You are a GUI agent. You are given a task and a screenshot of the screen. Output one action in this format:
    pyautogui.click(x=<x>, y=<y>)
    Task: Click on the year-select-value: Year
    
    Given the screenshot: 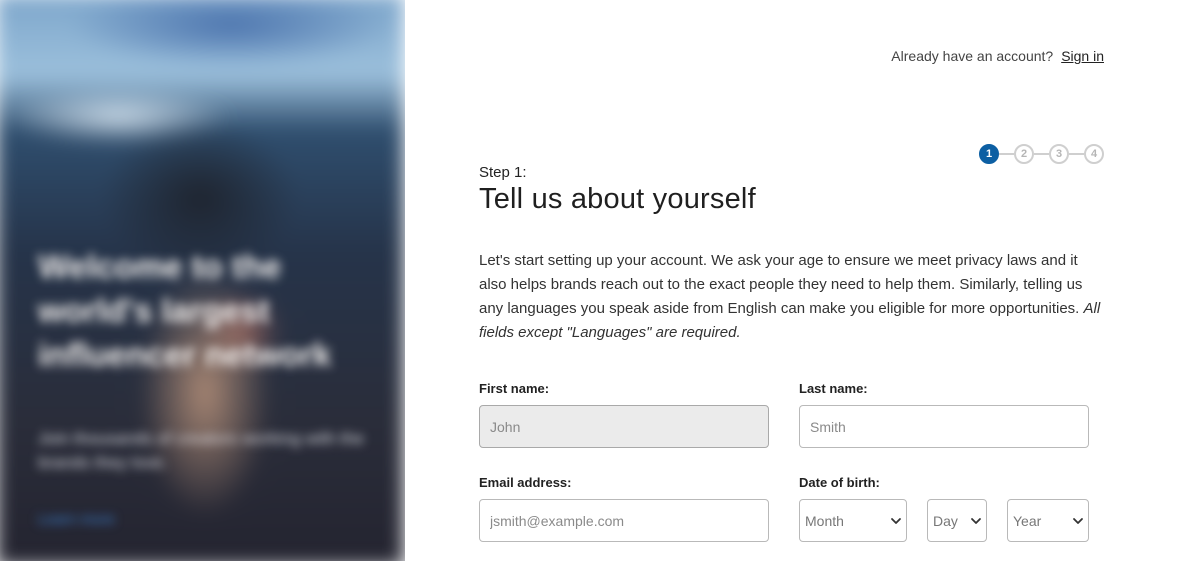 What is the action you would take?
    pyautogui.click(x=1027, y=520)
    